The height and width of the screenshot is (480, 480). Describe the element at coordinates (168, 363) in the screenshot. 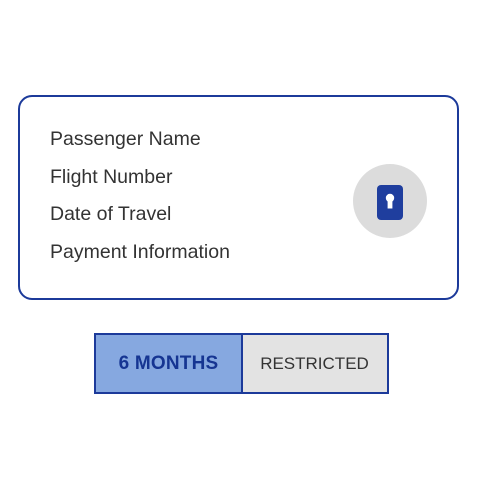

I see `retention-period-label: 6 MONTHS` at that location.